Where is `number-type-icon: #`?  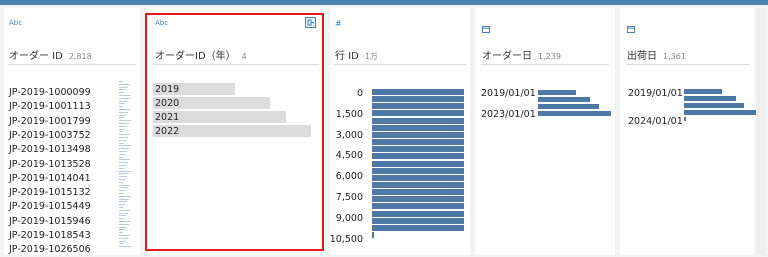 number-type-icon: # is located at coordinates (338, 23).